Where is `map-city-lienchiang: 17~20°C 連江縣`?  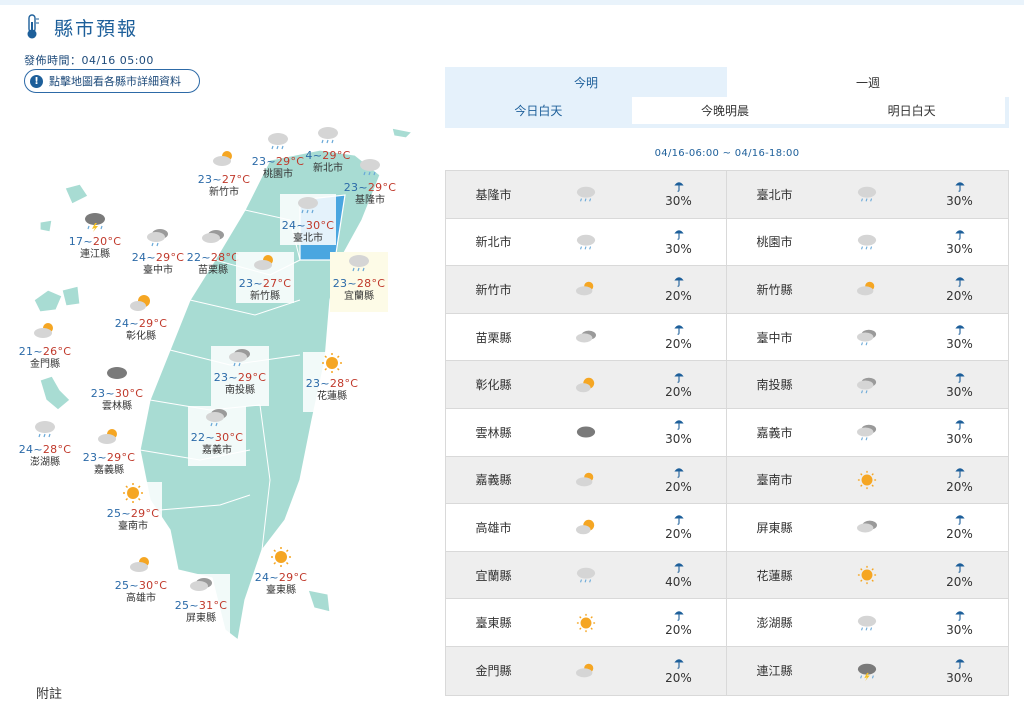 map-city-lienchiang: 17~20°C 連江縣 is located at coordinates (95, 235).